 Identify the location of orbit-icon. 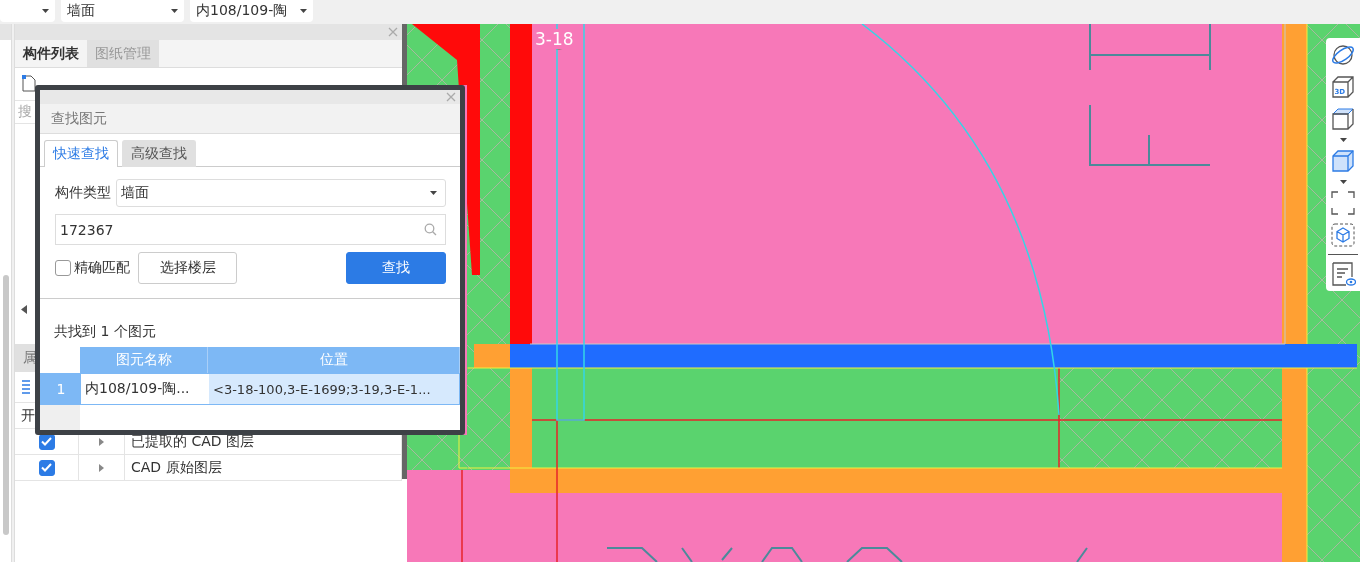
(1343, 55).